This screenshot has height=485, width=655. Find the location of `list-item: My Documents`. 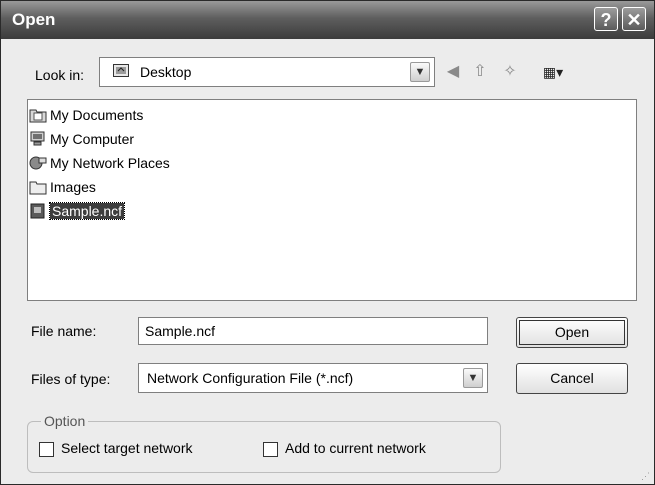

list-item: My Documents is located at coordinates (85, 115).